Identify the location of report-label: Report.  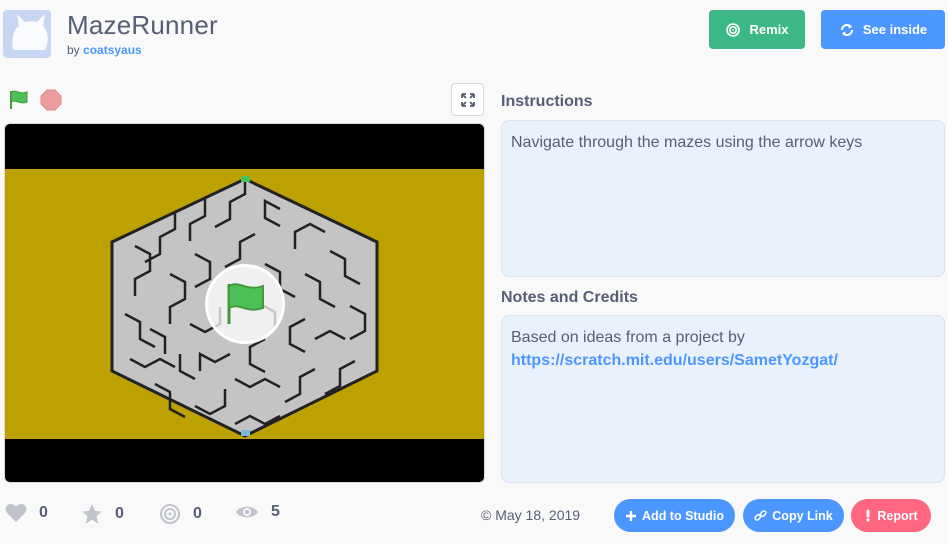
(897, 515).